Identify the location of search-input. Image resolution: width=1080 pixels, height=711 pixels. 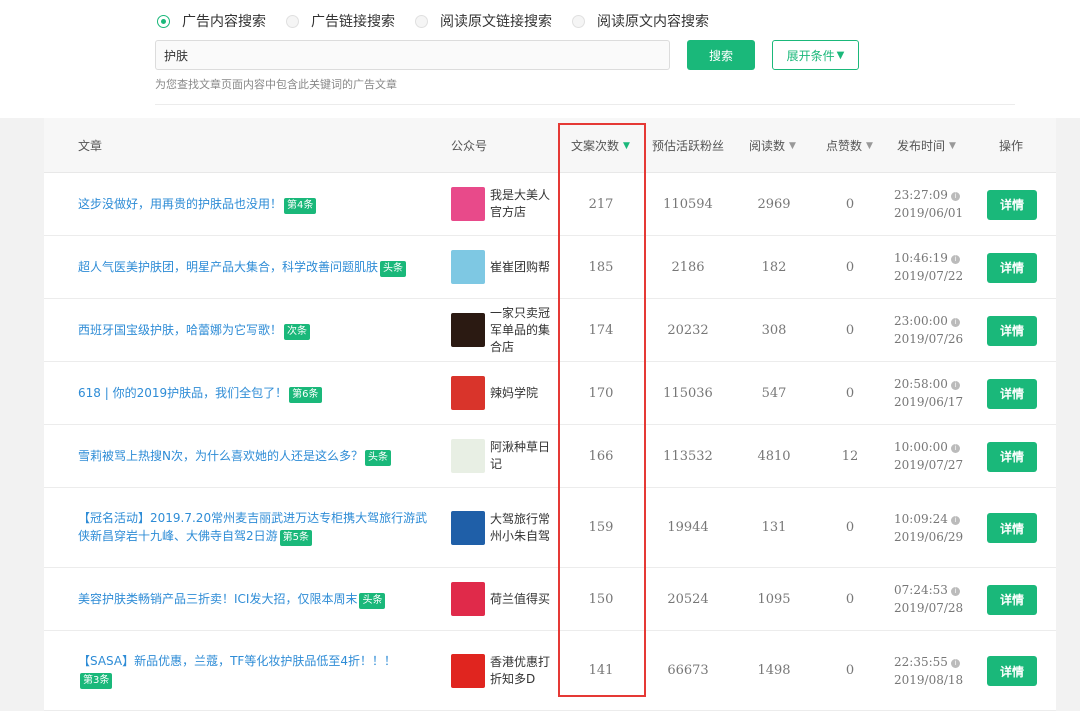
(412, 55).